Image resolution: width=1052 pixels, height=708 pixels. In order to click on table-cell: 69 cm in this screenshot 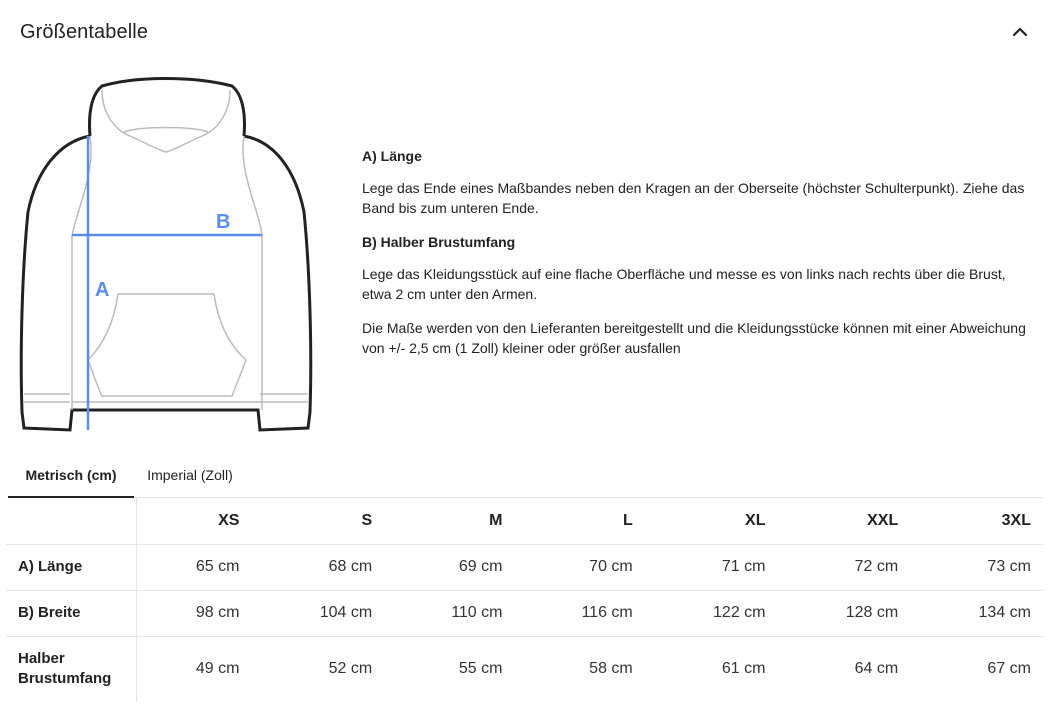, I will do `click(449, 567)`.